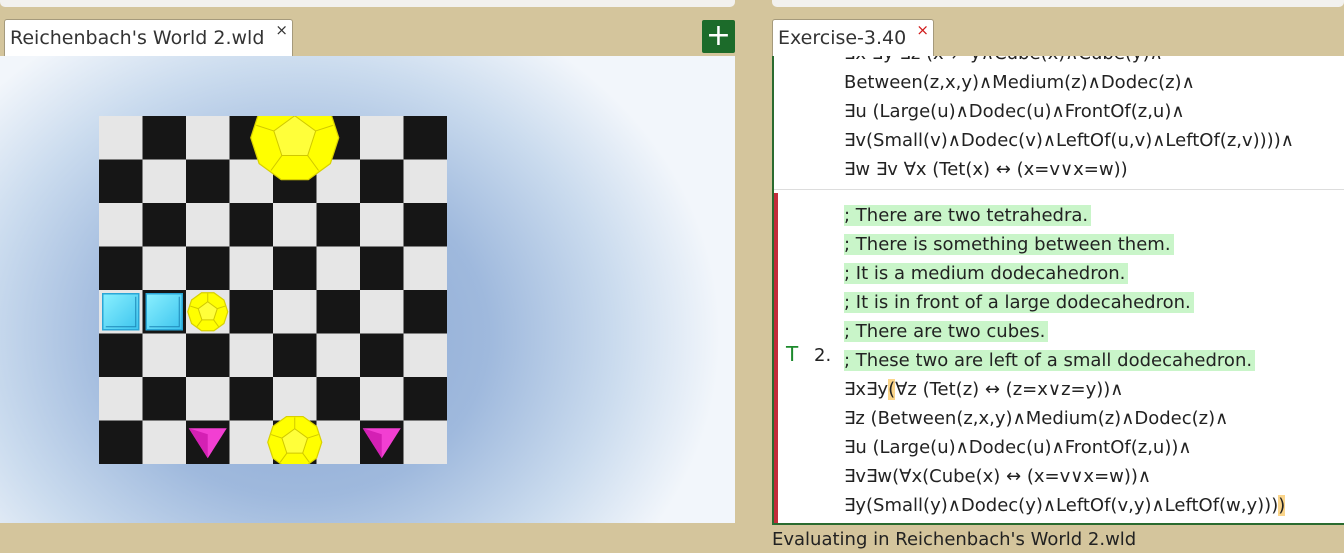 This screenshot has width=1344, height=553. What do you see at coordinates (1059, 189) in the screenshot?
I see `sentence-separator` at bounding box center [1059, 189].